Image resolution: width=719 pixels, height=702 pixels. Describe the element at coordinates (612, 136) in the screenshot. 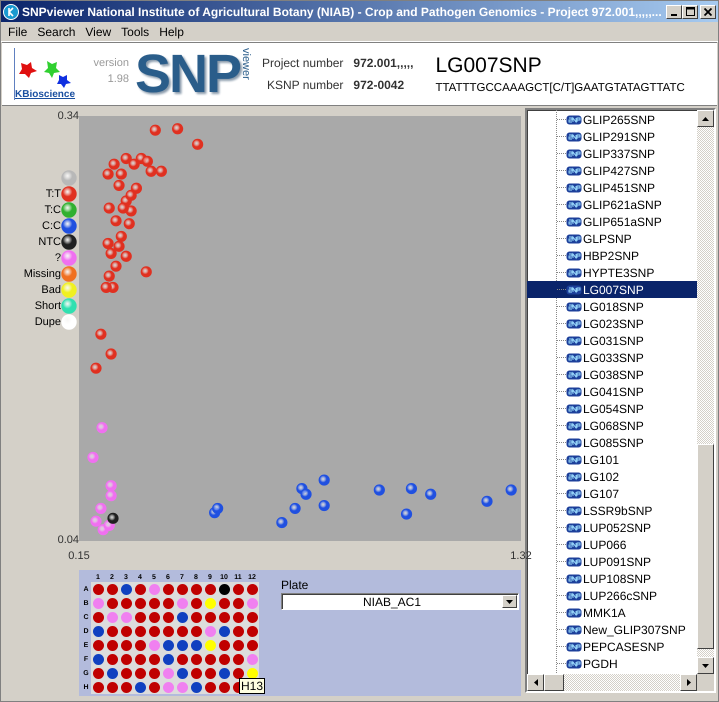

I see `snp-list-item: GLIP291SNP` at that location.